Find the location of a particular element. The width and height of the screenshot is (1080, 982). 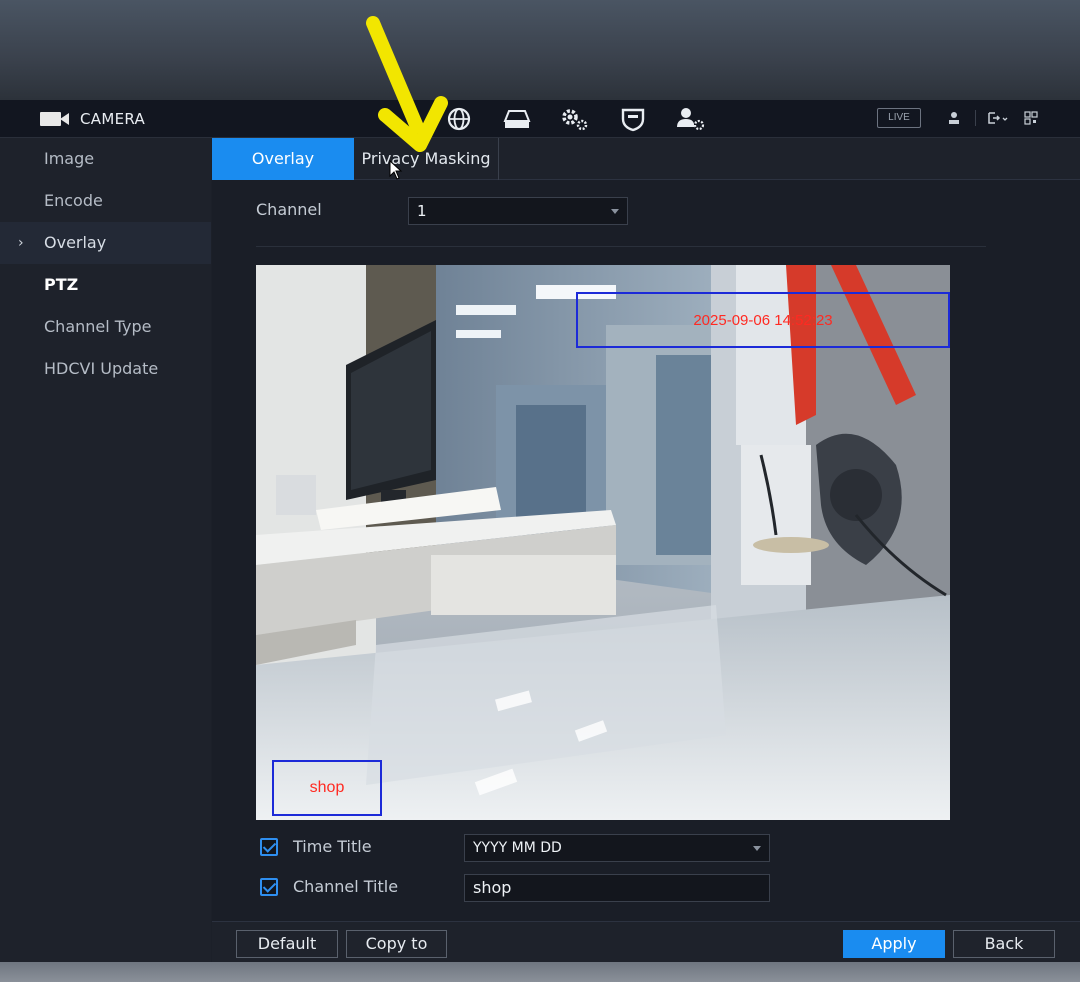

separator is located at coordinates (975, 118).